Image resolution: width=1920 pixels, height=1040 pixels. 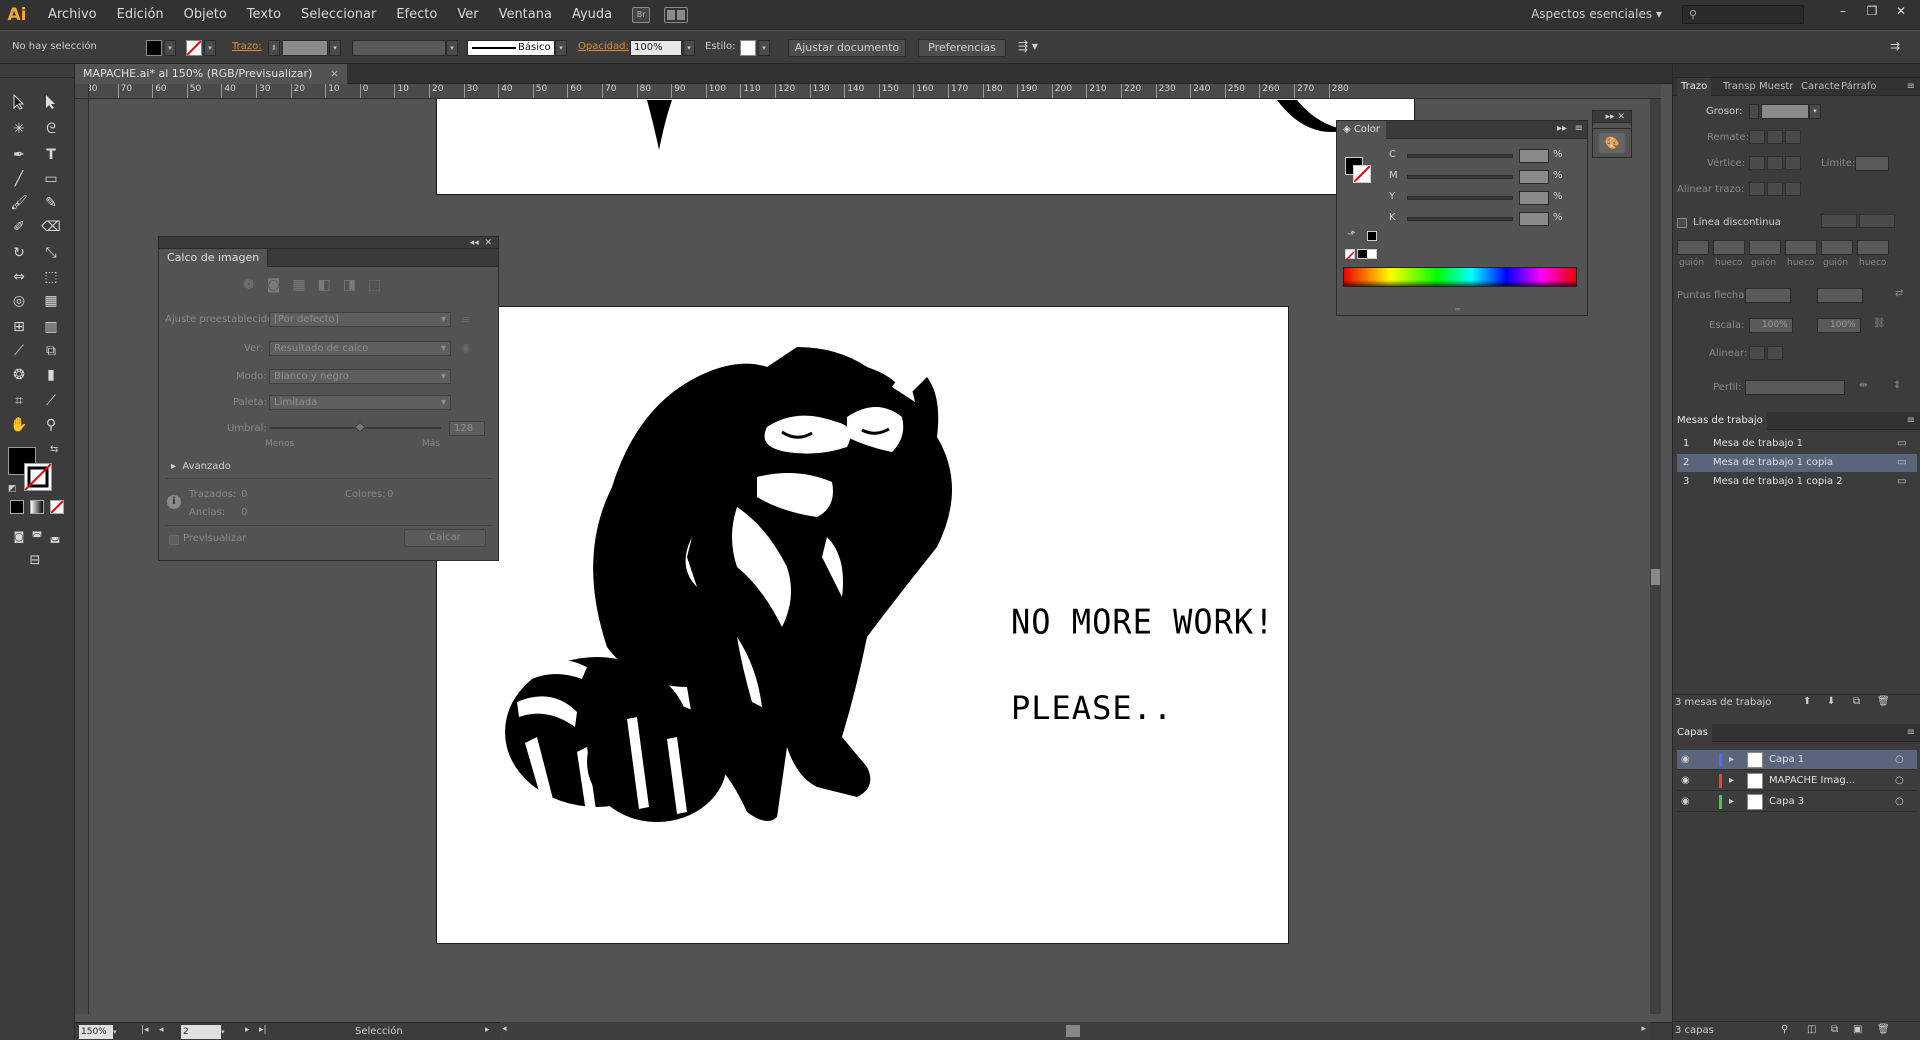 What do you see at coordinates (51, 301) in the screenshot?
I see `perspective-grid-icon: ▦` at bounding box center [51, 301].